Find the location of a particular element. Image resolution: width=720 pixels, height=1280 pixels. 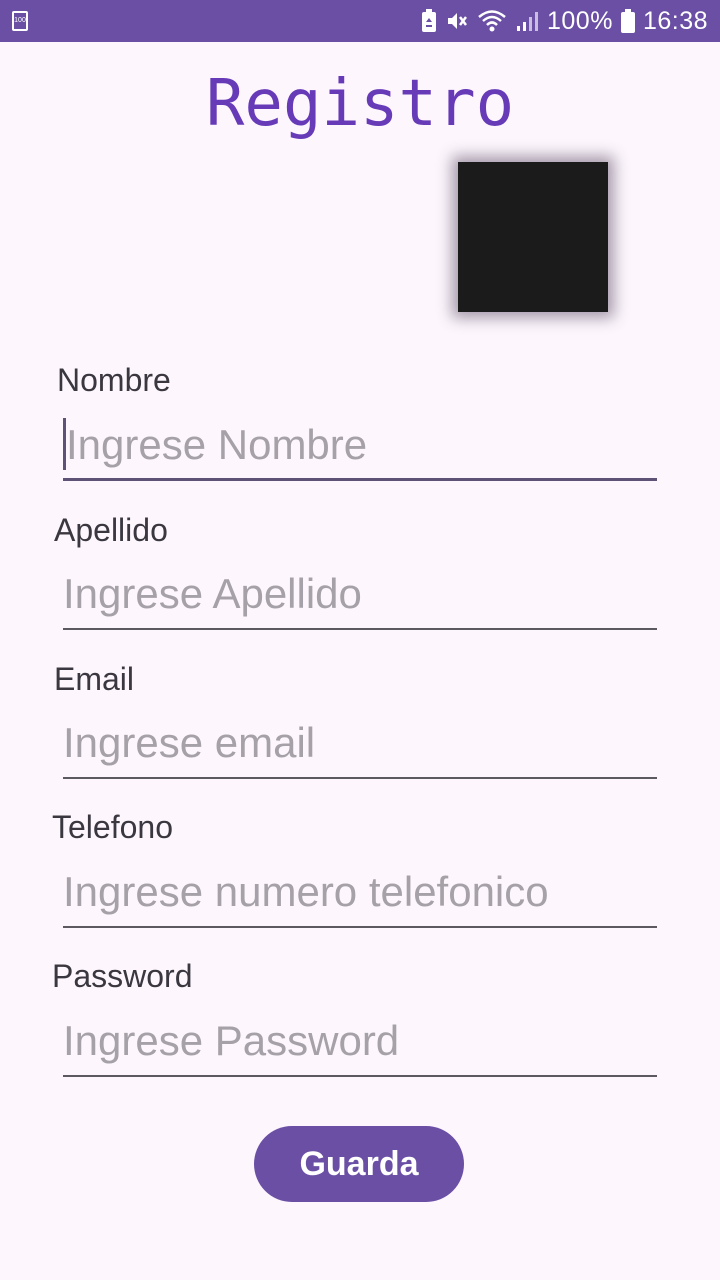

mute-icon is located at coordinates (457, 21).